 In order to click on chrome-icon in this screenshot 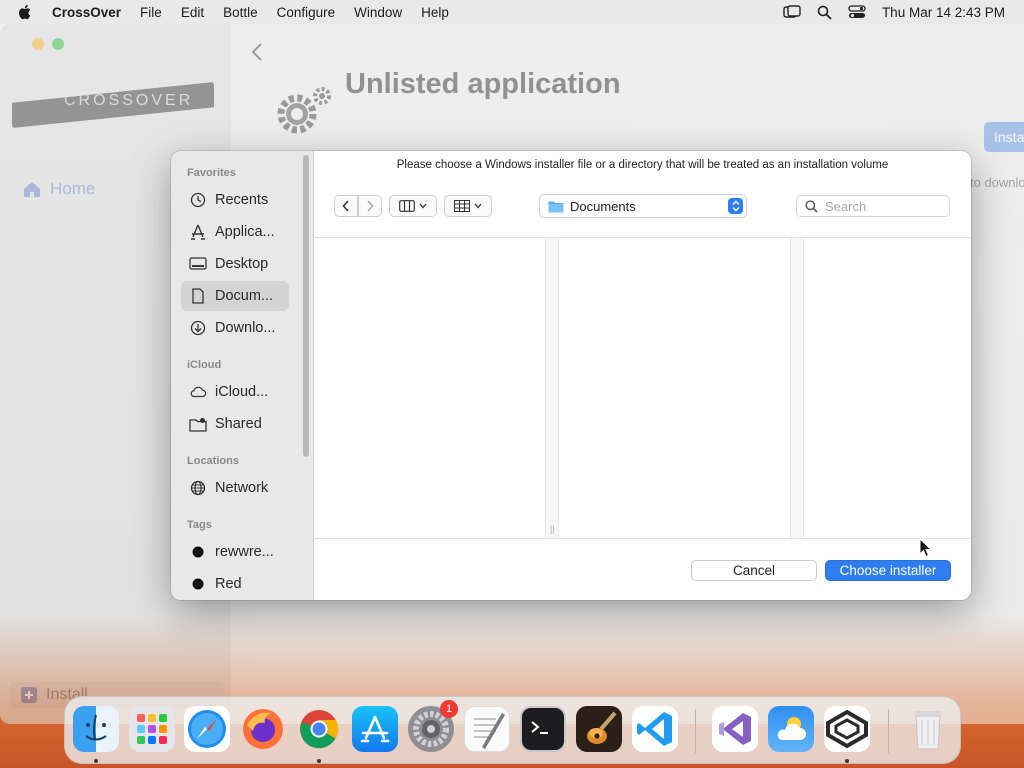, I will do `click(319, 729)`.